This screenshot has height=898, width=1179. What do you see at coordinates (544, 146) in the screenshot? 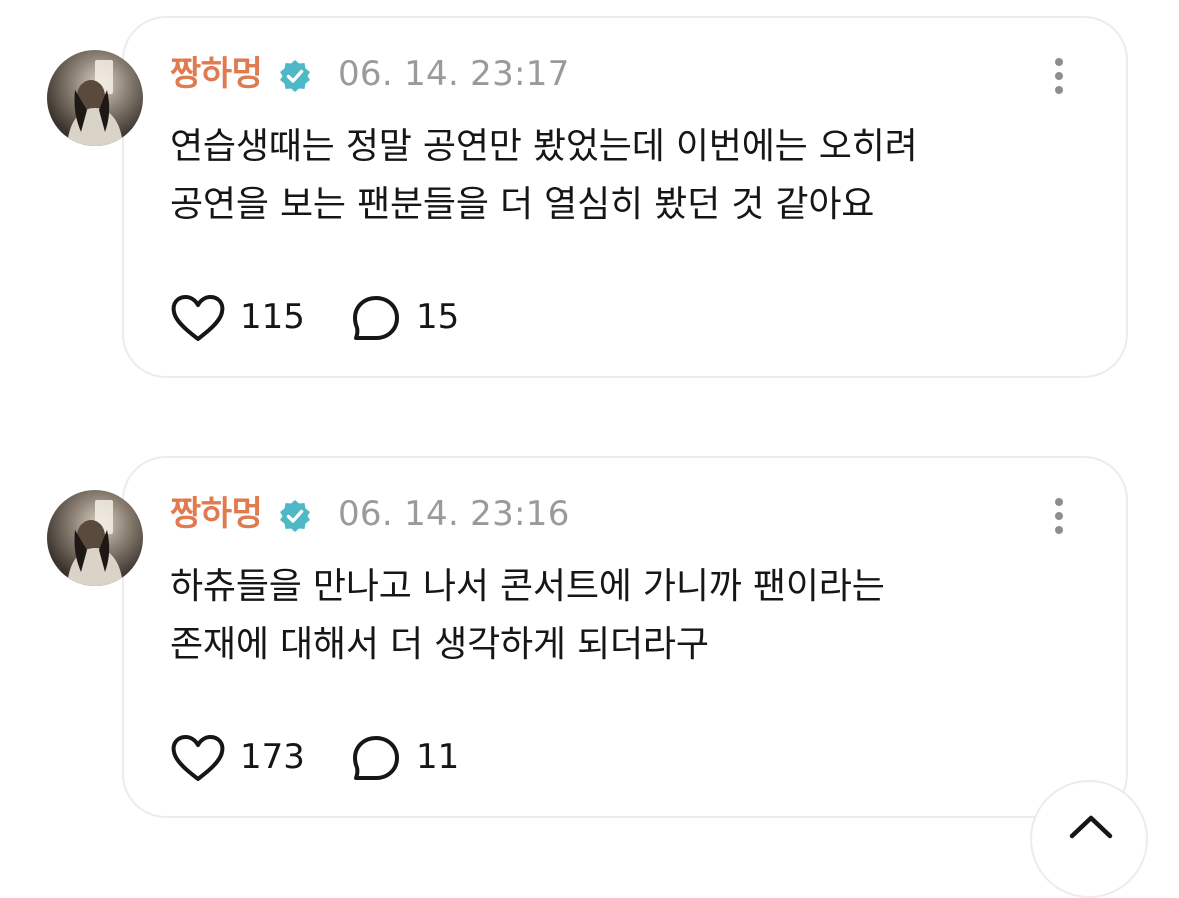
I see `post-text-line: 연습생때는 정말 공연만 봤었는데 이번에는 오히려` at bounding box center [544, 146].